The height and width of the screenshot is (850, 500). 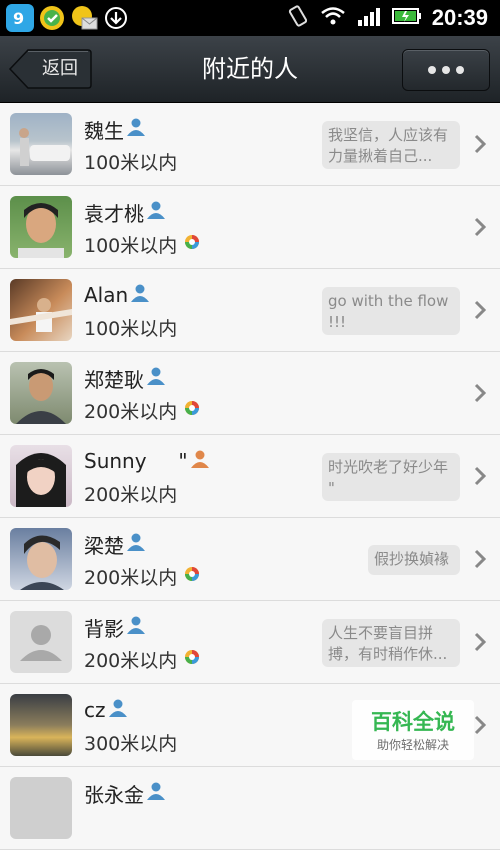 What do you see at coordinates (406, 18) in the screenshot?
I see `battery-icon` at bounding box center [406, 18].